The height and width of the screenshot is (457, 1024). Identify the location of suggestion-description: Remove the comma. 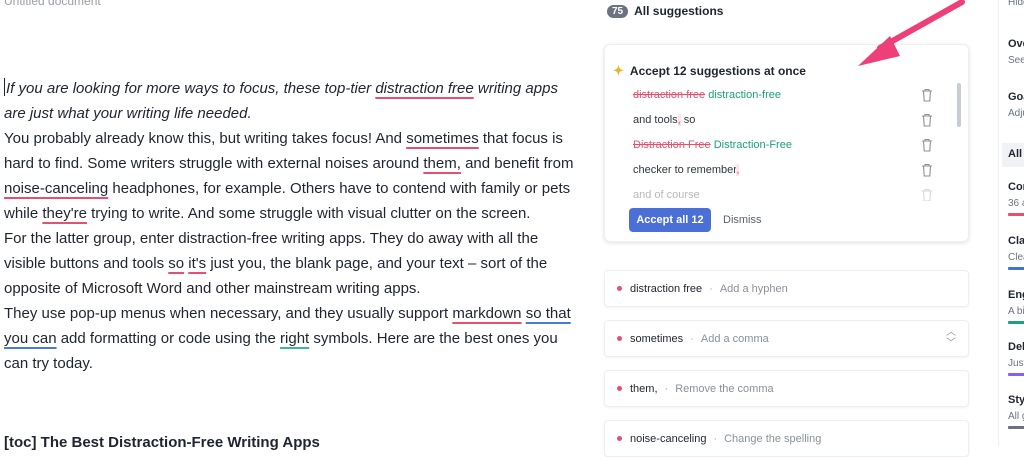
(724, 388).